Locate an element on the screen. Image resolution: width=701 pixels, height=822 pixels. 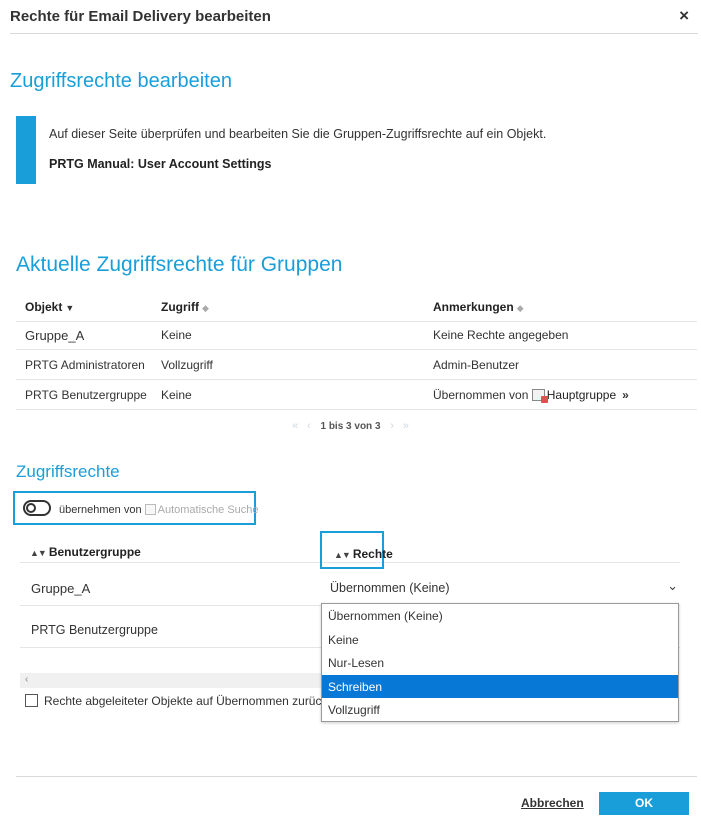
inherit-source: Automatische Suche is located at coordinates (208, 510).